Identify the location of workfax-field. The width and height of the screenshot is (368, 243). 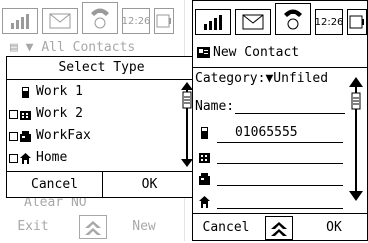
(280, 185).